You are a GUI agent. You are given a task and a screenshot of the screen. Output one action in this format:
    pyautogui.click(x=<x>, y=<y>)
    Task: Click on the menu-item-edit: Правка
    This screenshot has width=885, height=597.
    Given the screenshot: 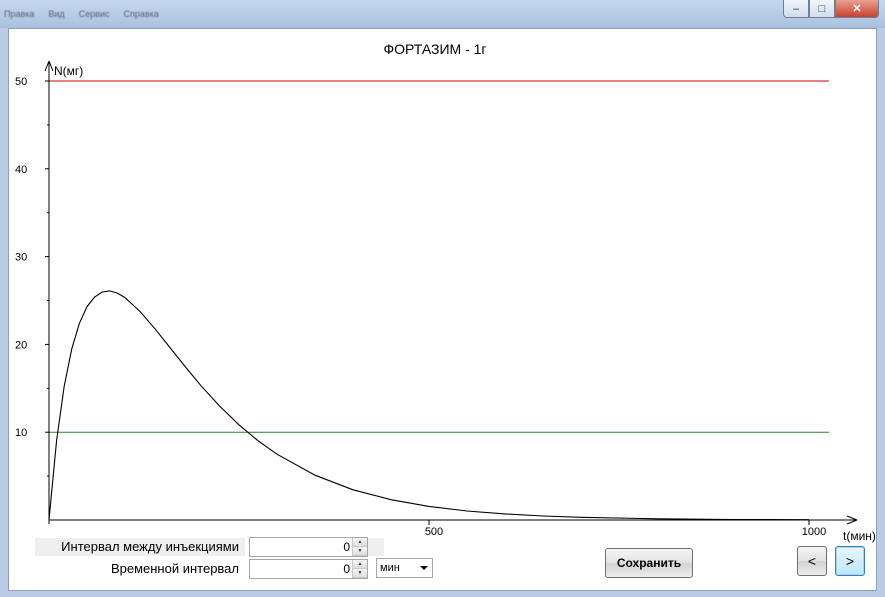 What is the action you would take?
    pyautogui.click(x=19, y=14)
    